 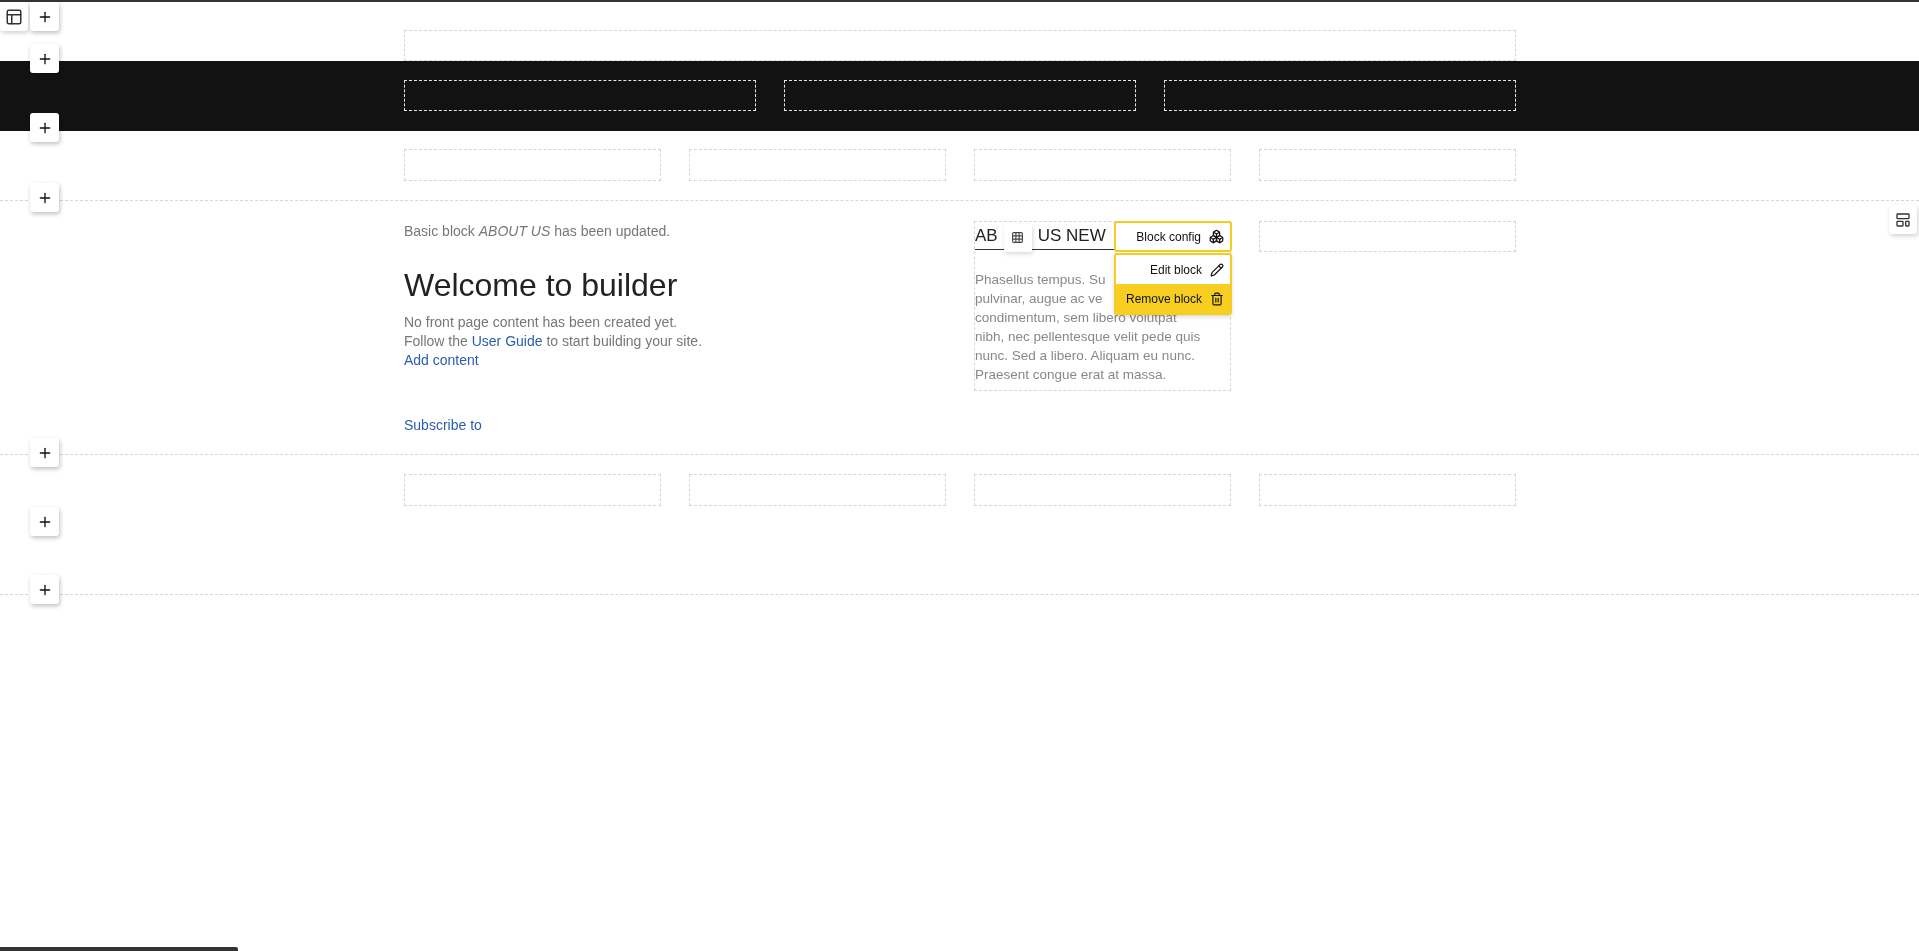 I want to click on add-content-link: Add content, so click(x=441, y=360).